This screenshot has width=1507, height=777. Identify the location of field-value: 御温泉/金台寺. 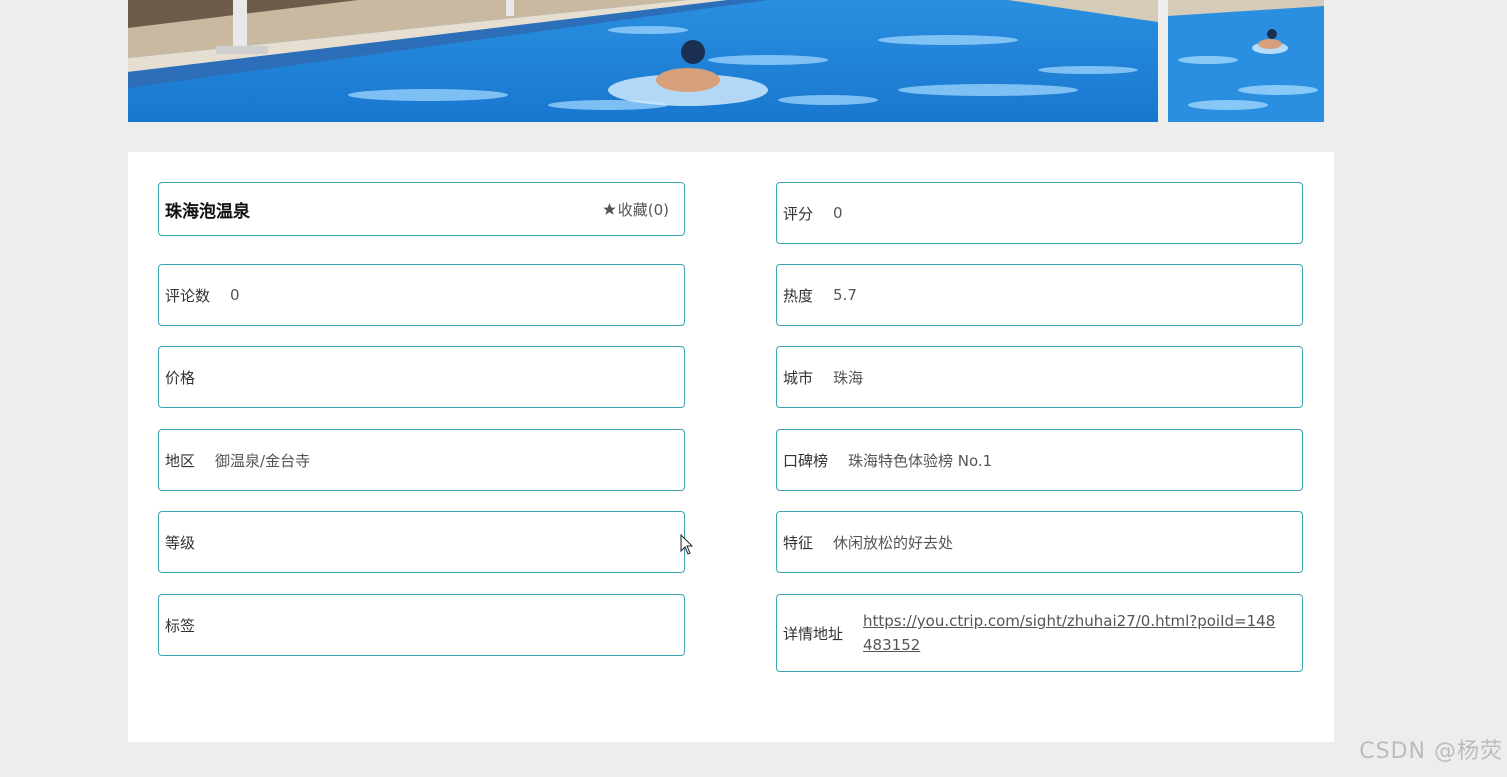
(263, 460).